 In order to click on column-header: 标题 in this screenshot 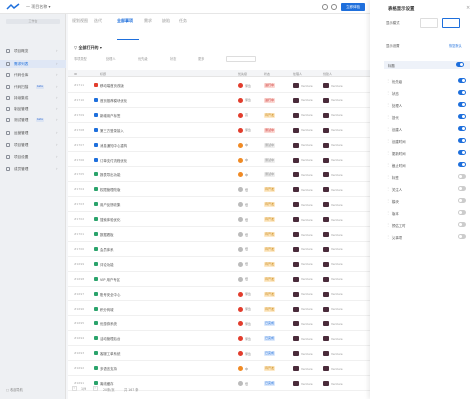, I will do `click(103, 74)`.